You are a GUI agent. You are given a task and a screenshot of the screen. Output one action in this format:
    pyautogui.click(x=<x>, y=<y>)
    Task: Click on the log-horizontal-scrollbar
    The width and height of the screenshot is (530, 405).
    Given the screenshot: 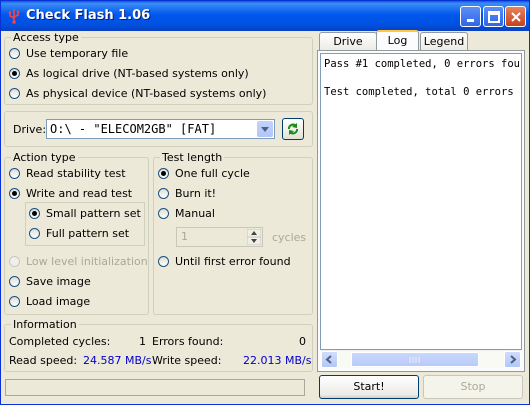 What is the action you would take?
    pyautogui.click(x=421, y=359)
    